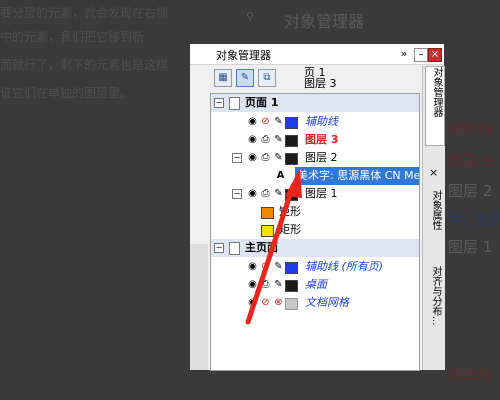  Describe the element at coordinates (404, 54) in the screenshot. I see `expand-chevron-icon: »` at that location.